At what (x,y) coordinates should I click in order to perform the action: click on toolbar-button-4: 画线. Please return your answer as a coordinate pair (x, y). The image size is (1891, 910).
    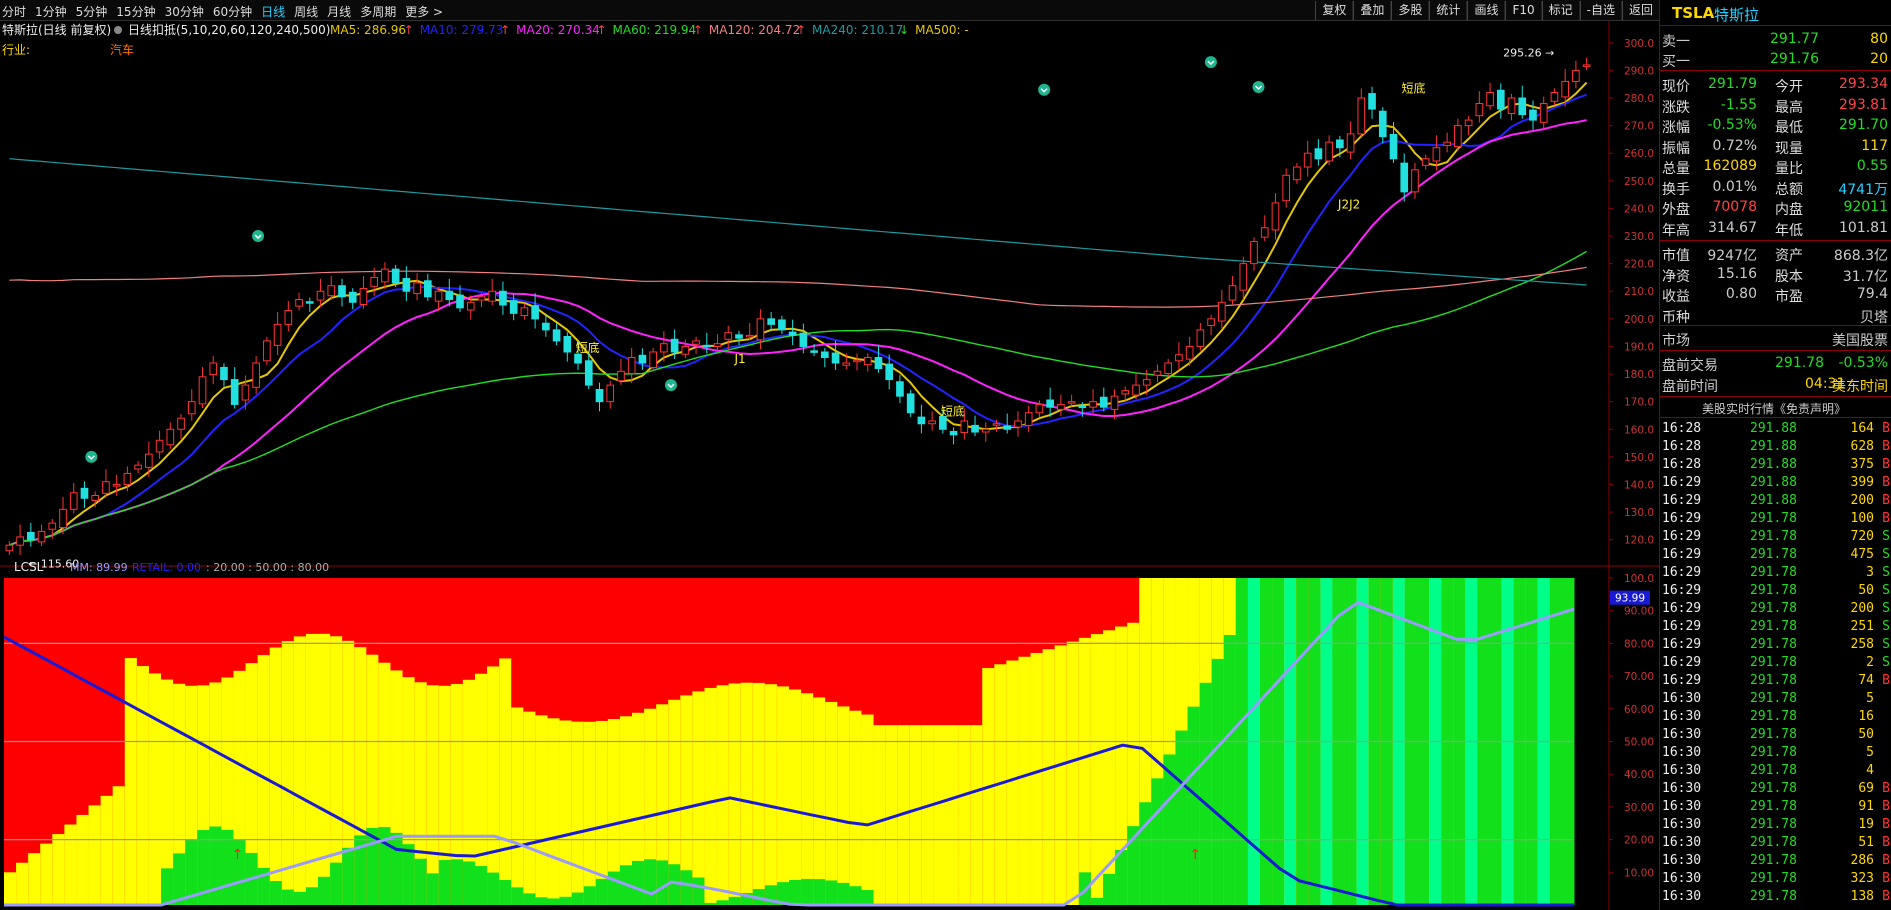
    Looking at the image, I should click on (1486, 10).